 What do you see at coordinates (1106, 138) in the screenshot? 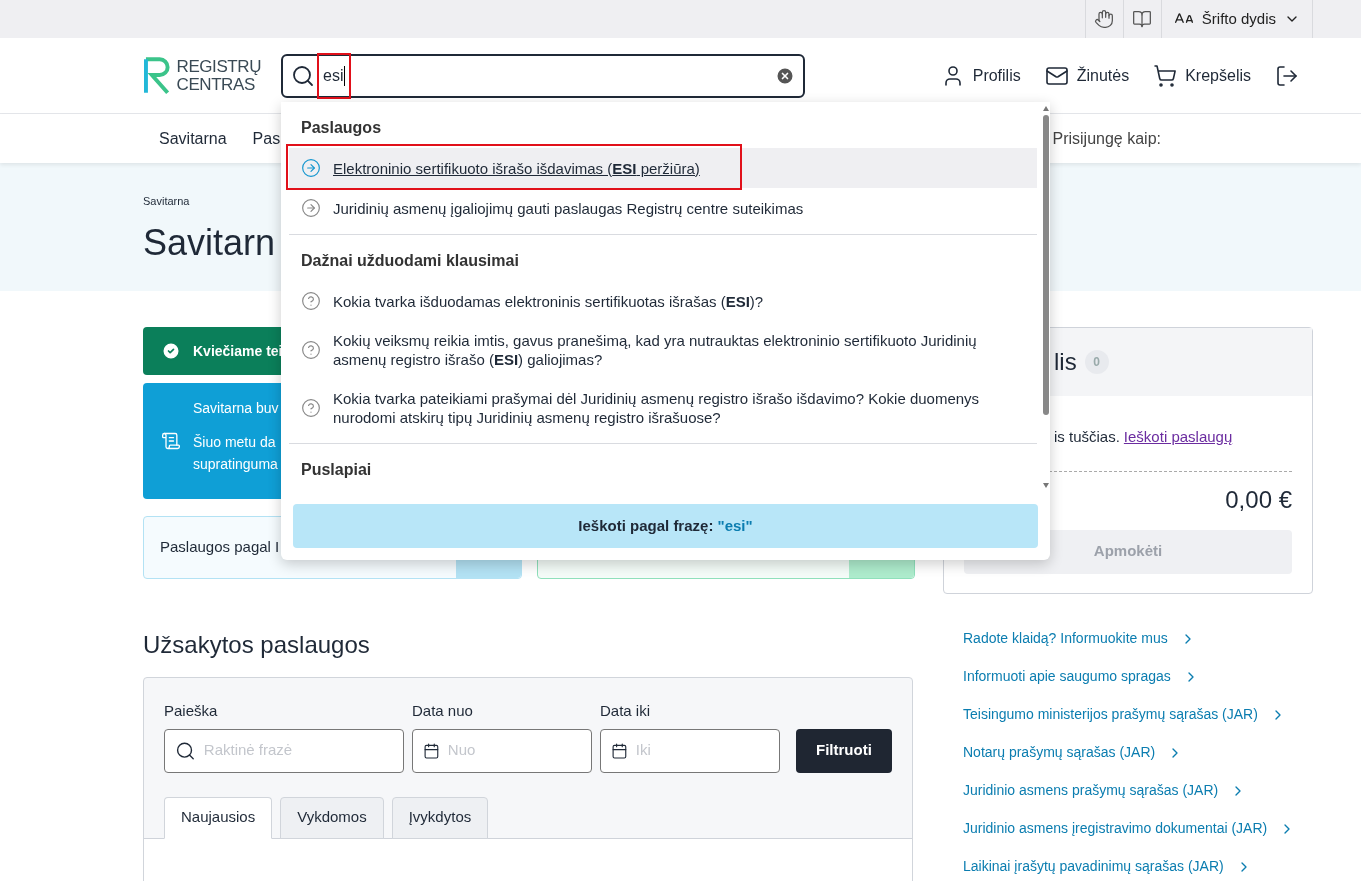
I see `login-label: Prisijungę kaip:` at bounding box center [1106, 138].